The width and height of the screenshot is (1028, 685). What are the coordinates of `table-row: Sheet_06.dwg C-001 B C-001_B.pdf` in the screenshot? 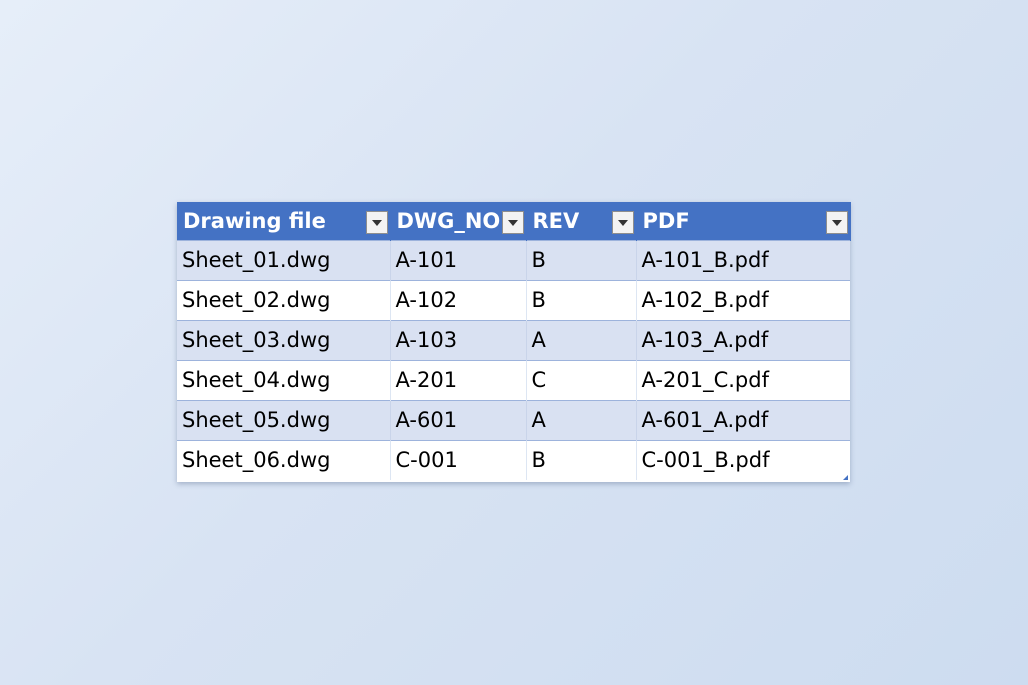 It's located at (513, 459).